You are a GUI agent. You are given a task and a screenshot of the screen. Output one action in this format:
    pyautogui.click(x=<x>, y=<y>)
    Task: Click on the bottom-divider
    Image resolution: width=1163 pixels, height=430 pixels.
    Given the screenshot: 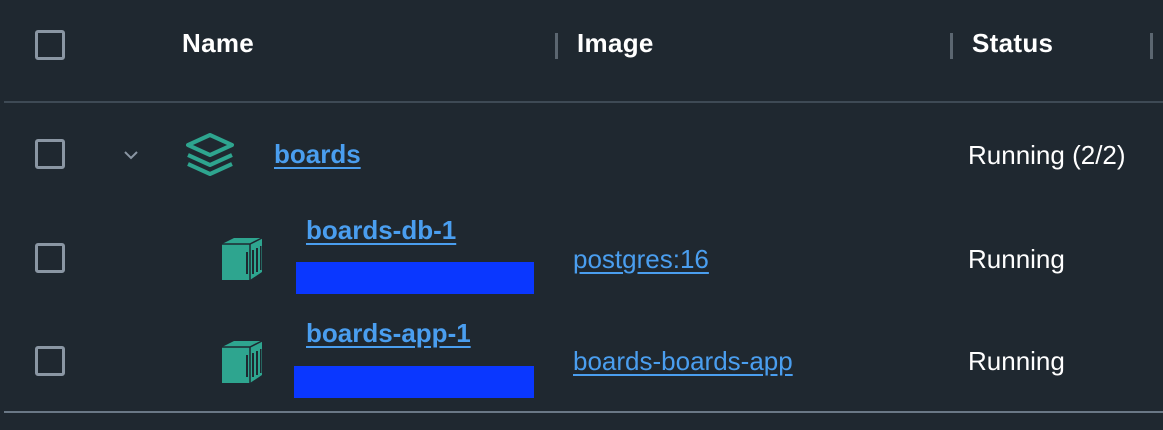 What is the action you would take?
    pyautogui.click(x=583, y=412)
    